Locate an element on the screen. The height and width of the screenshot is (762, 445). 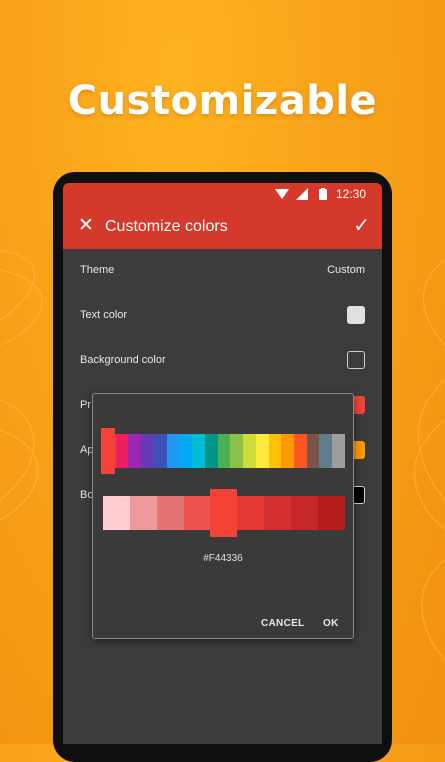
setting-label: Text color is located at coordinates (104, 315).